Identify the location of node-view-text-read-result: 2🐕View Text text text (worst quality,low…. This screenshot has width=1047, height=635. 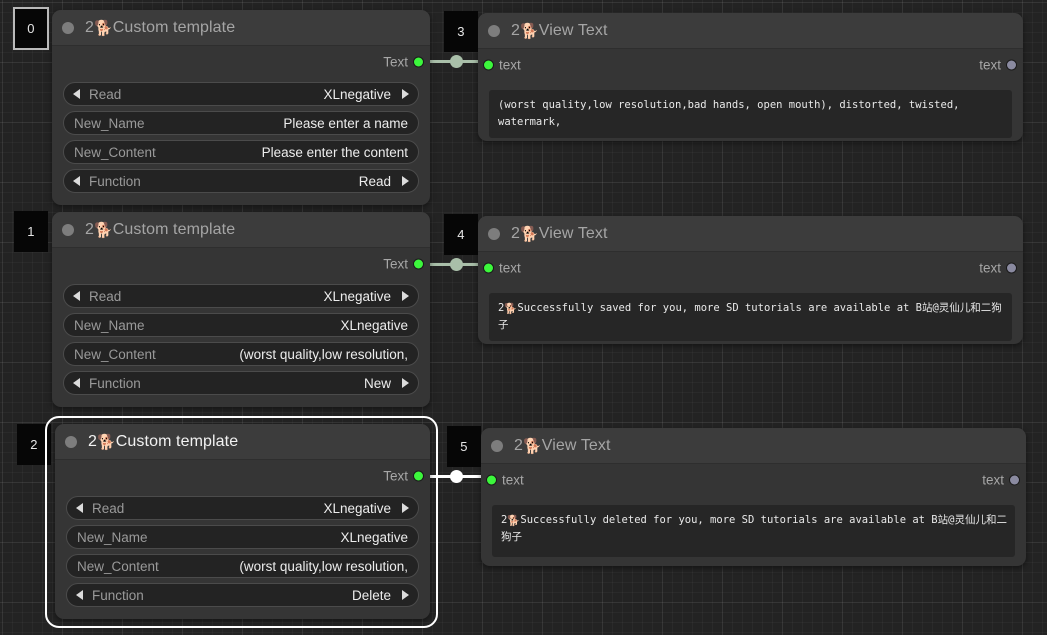
(750, 77).